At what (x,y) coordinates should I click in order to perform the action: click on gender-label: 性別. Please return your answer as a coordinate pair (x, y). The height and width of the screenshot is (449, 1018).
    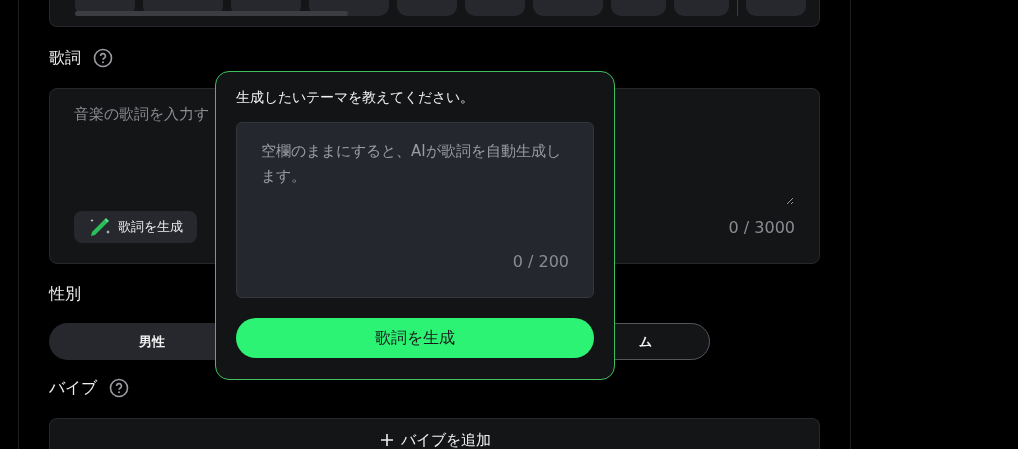
    Looking at the image, I should click on (65, 294).